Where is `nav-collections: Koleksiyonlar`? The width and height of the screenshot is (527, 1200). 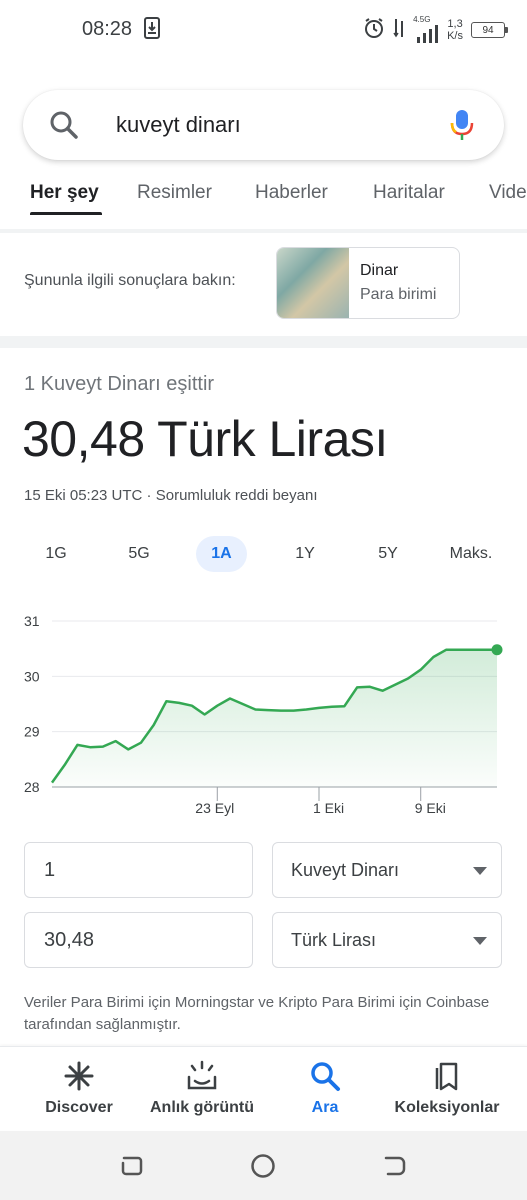 nav-collections: Koleksiyonlar is located at coordinates (447, 1088).